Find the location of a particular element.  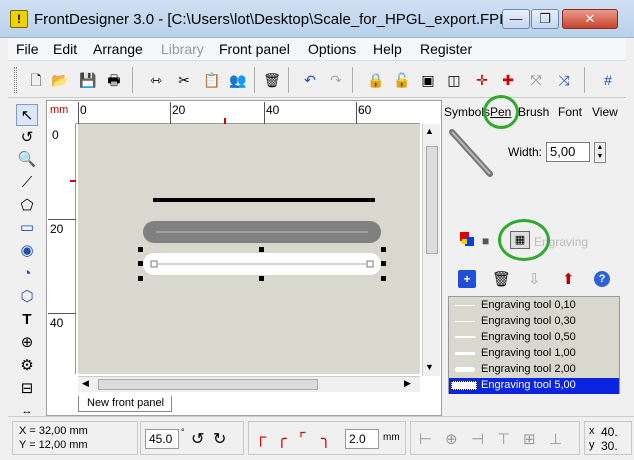

center-horizontal-icon: ✛ is located at coordinates (482, 80).